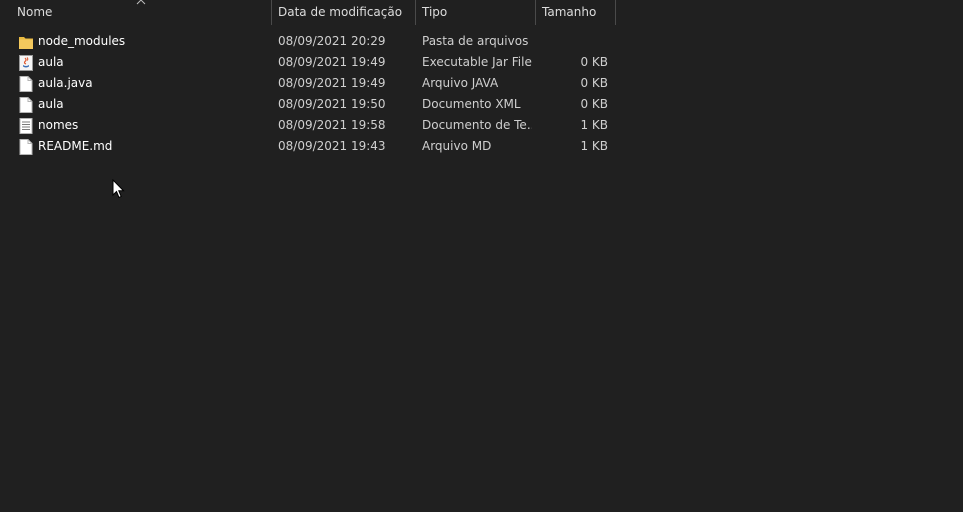 This screenshot has width=963, height=512. I want to click on file-type: Arquivo MD, so click(457, 146).